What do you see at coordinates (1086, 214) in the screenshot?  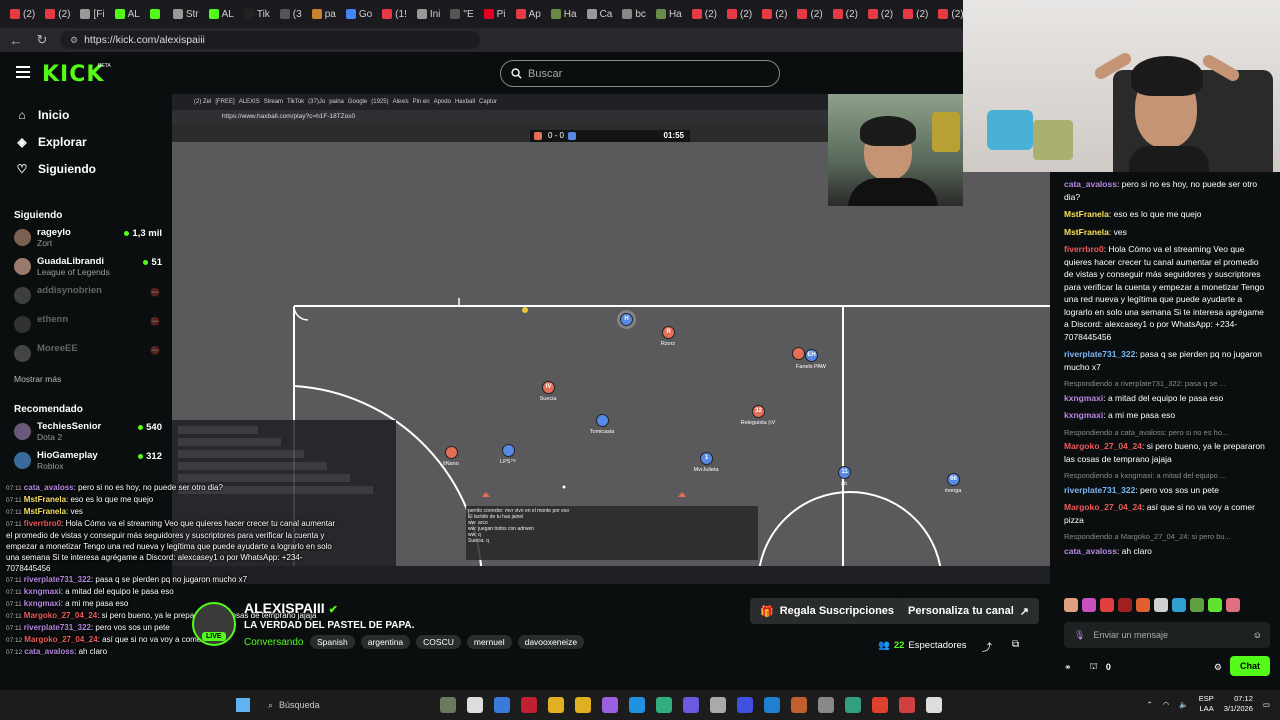 I see `chat-username: MstFranela` at bounding box center [1086, 214].